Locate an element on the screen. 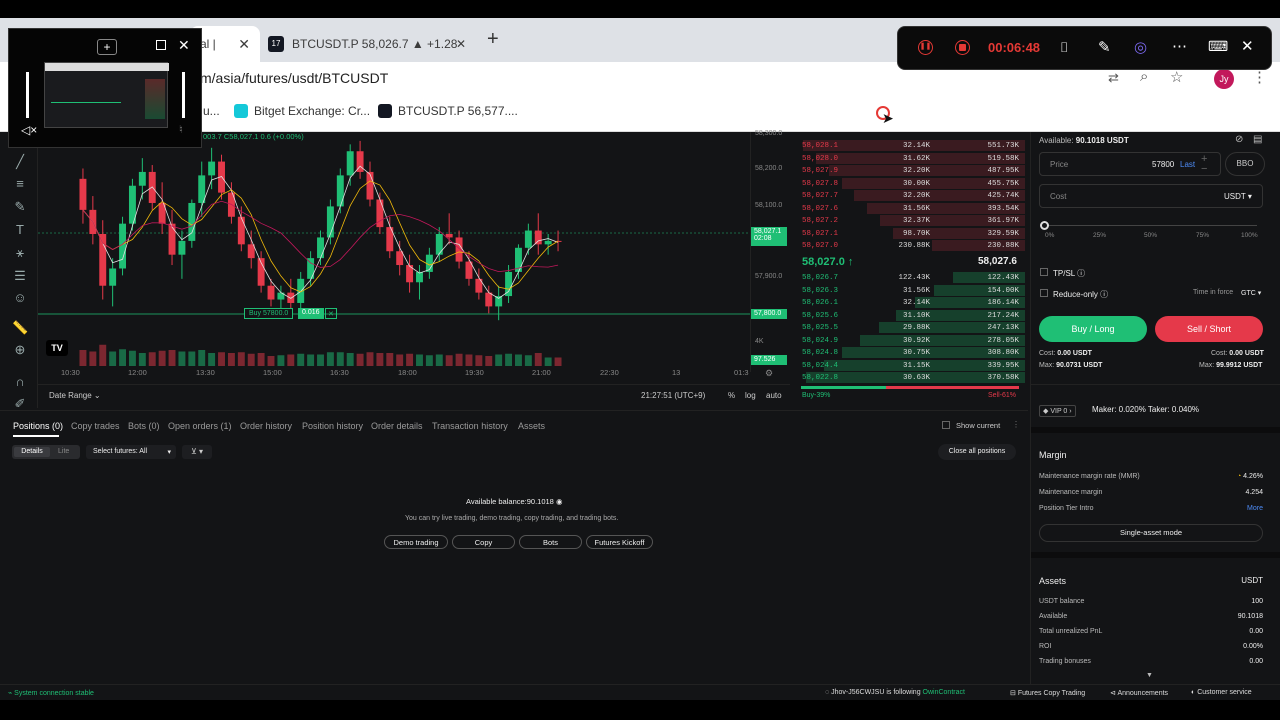  bid-row: 58,024.4 31.15K 339.95K is located at coordinates (910, 365).